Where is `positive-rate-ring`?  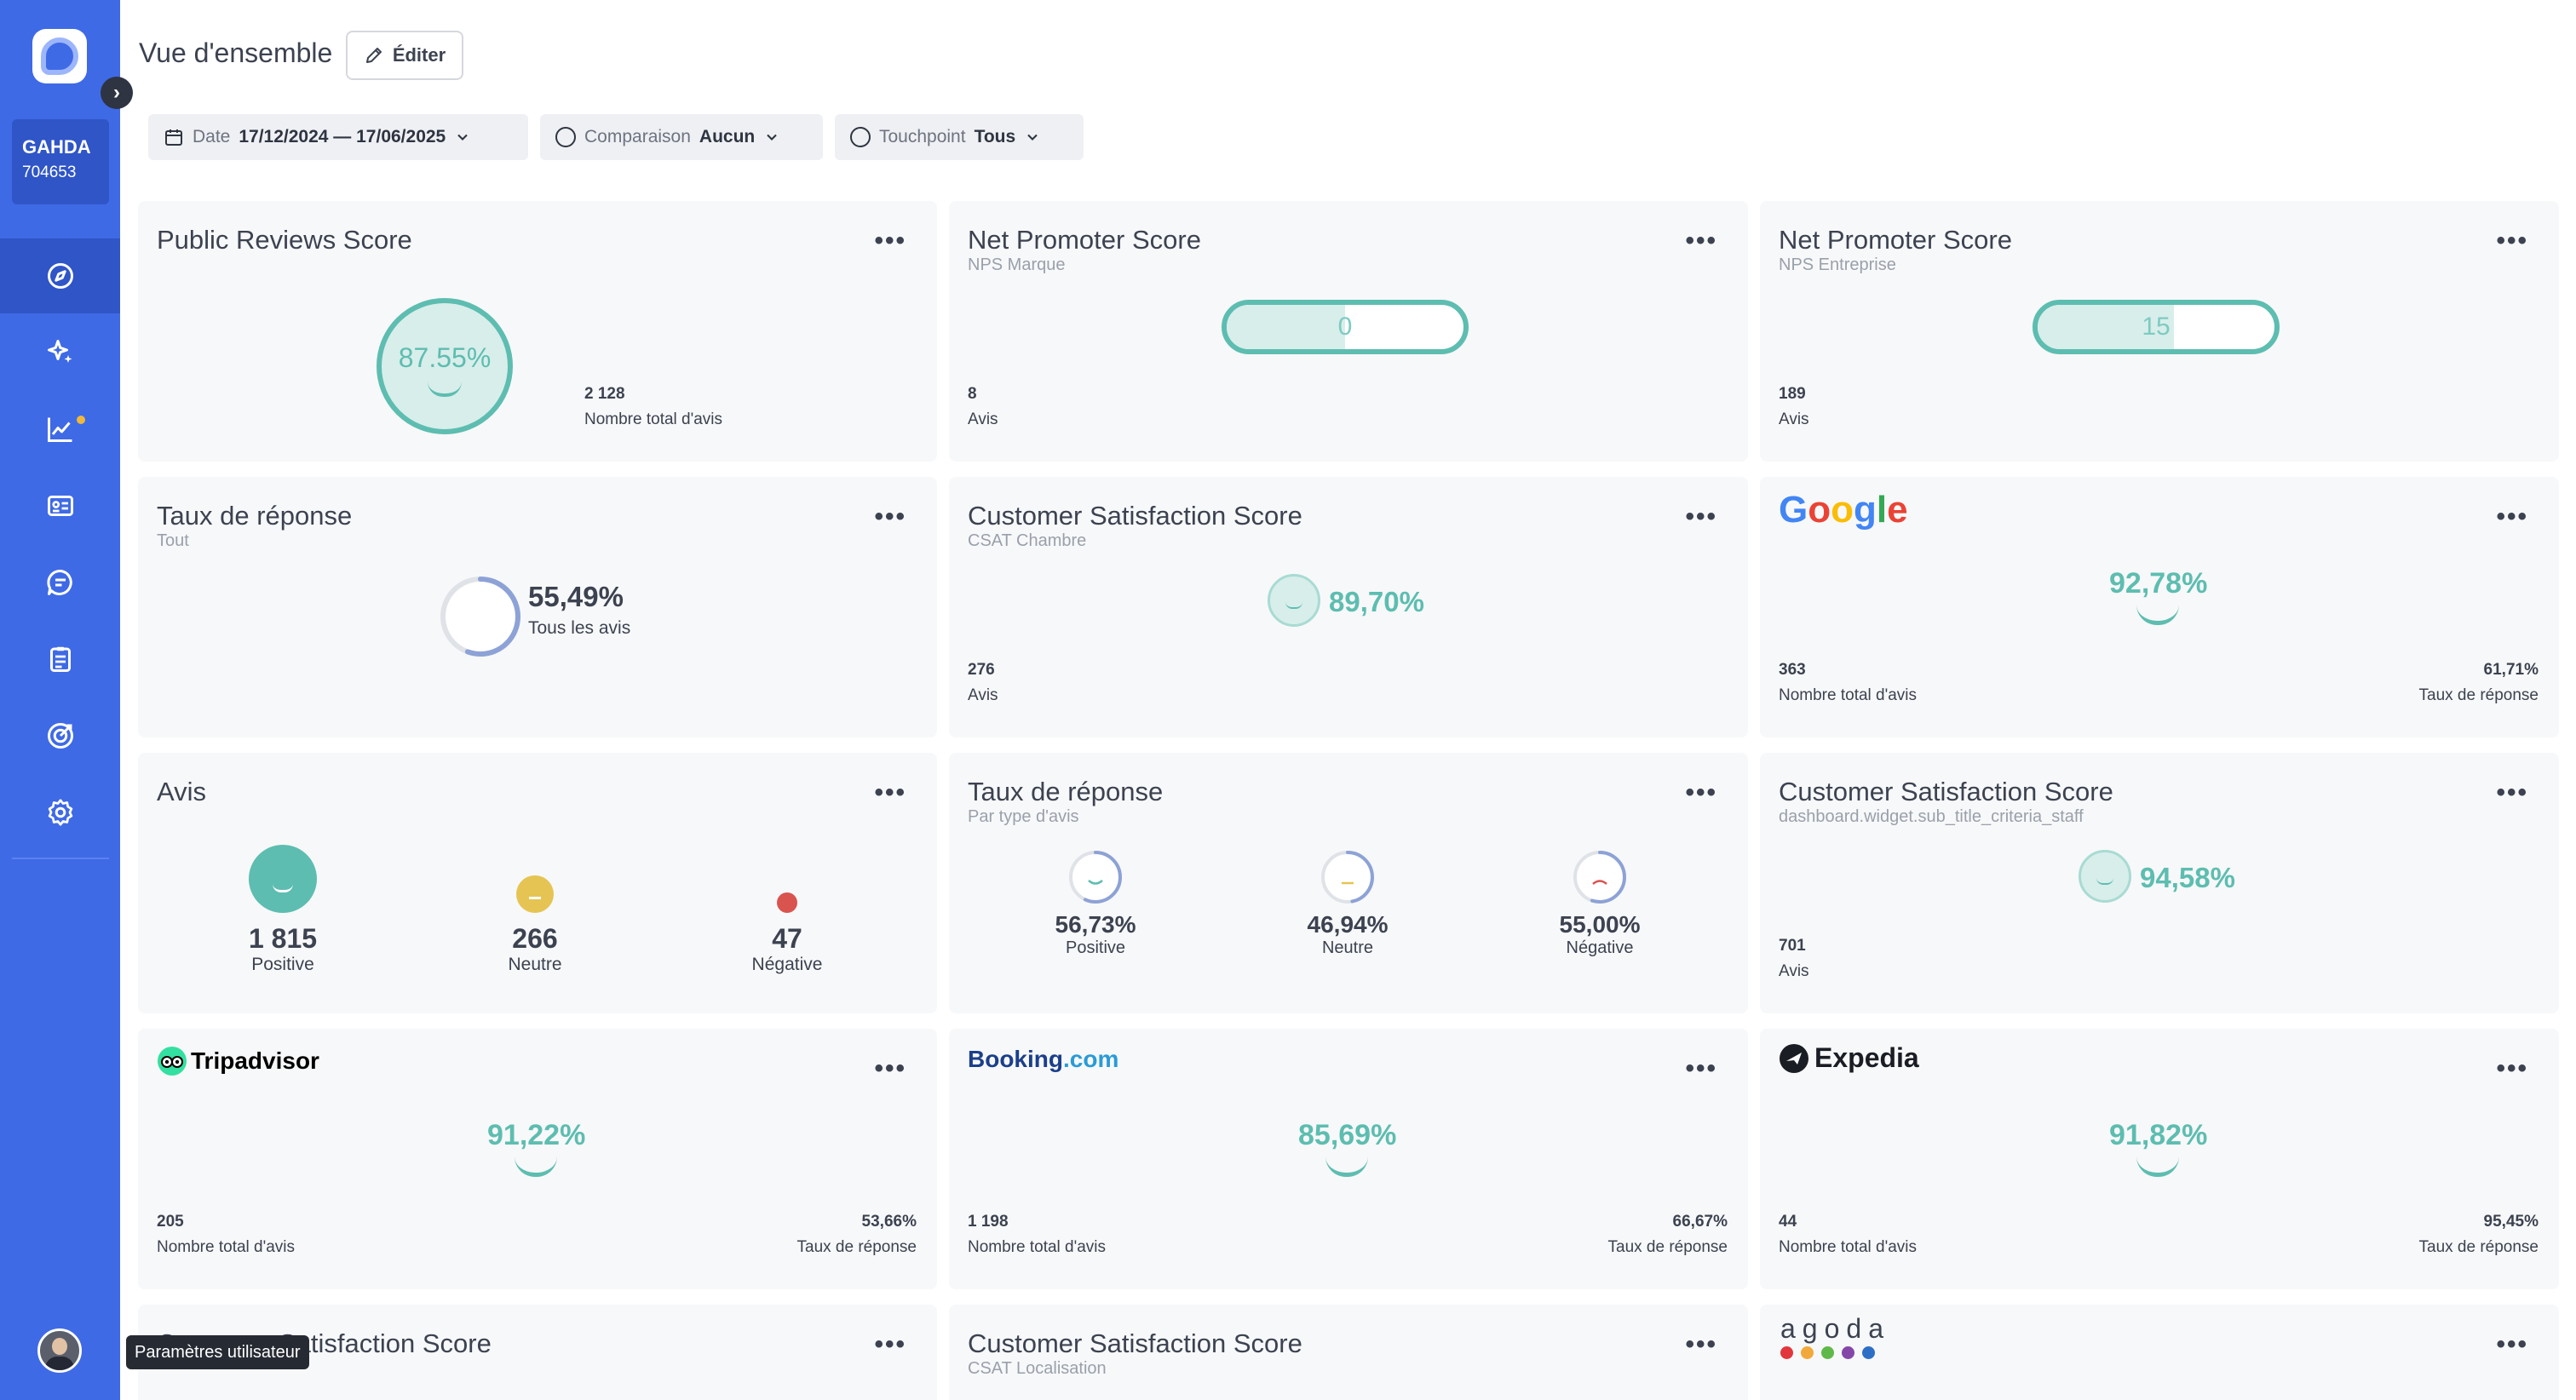 positive-rate-ring is located at coordinates (1096, 877).